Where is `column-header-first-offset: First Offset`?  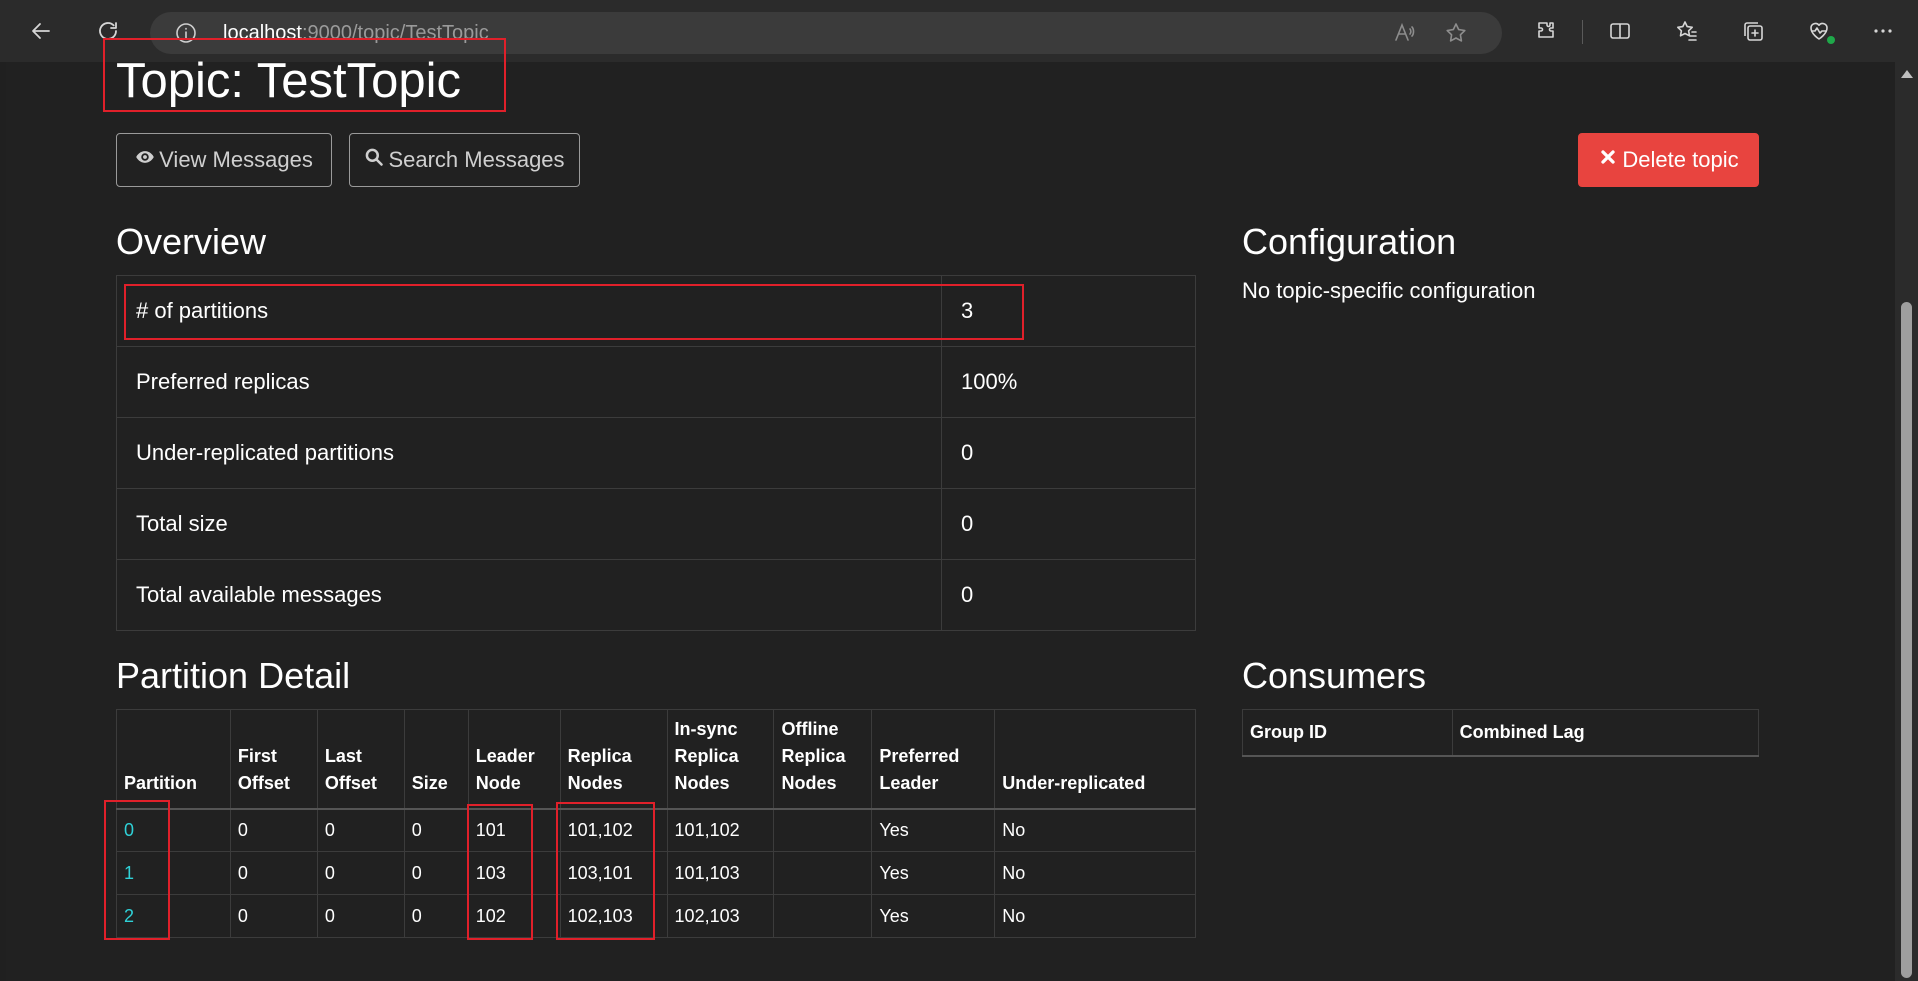 column-header-first-offset: First Offset is located at coordinates (273, 759).